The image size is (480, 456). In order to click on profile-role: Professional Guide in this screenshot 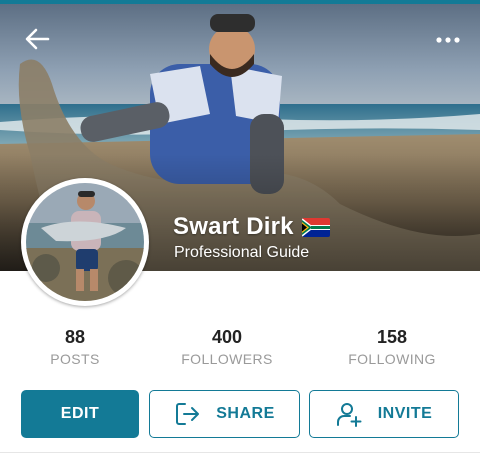, I will do `click(242, 252)`.